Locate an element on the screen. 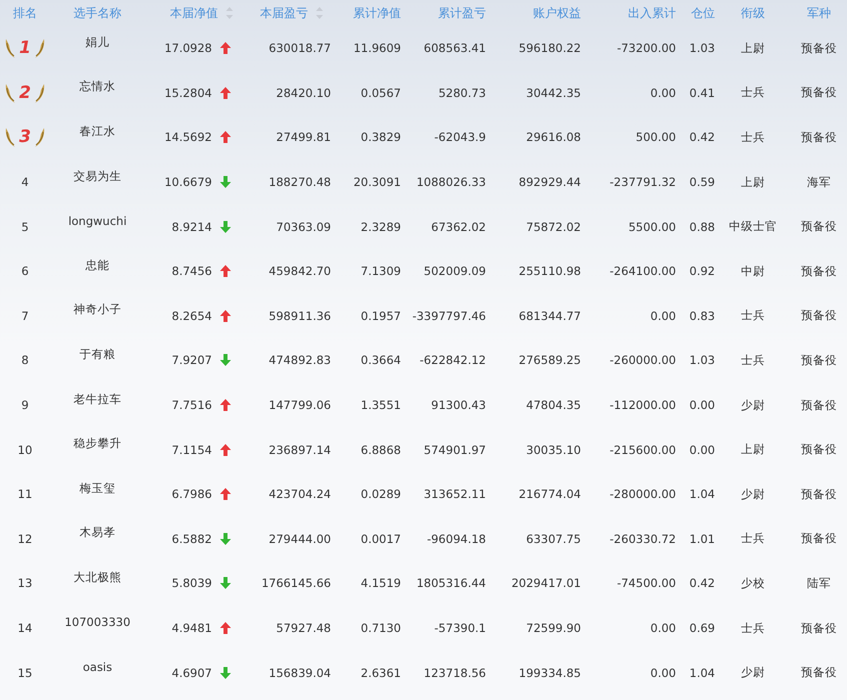  table-cell: -74500.00 is located at coordinates (646, 583).